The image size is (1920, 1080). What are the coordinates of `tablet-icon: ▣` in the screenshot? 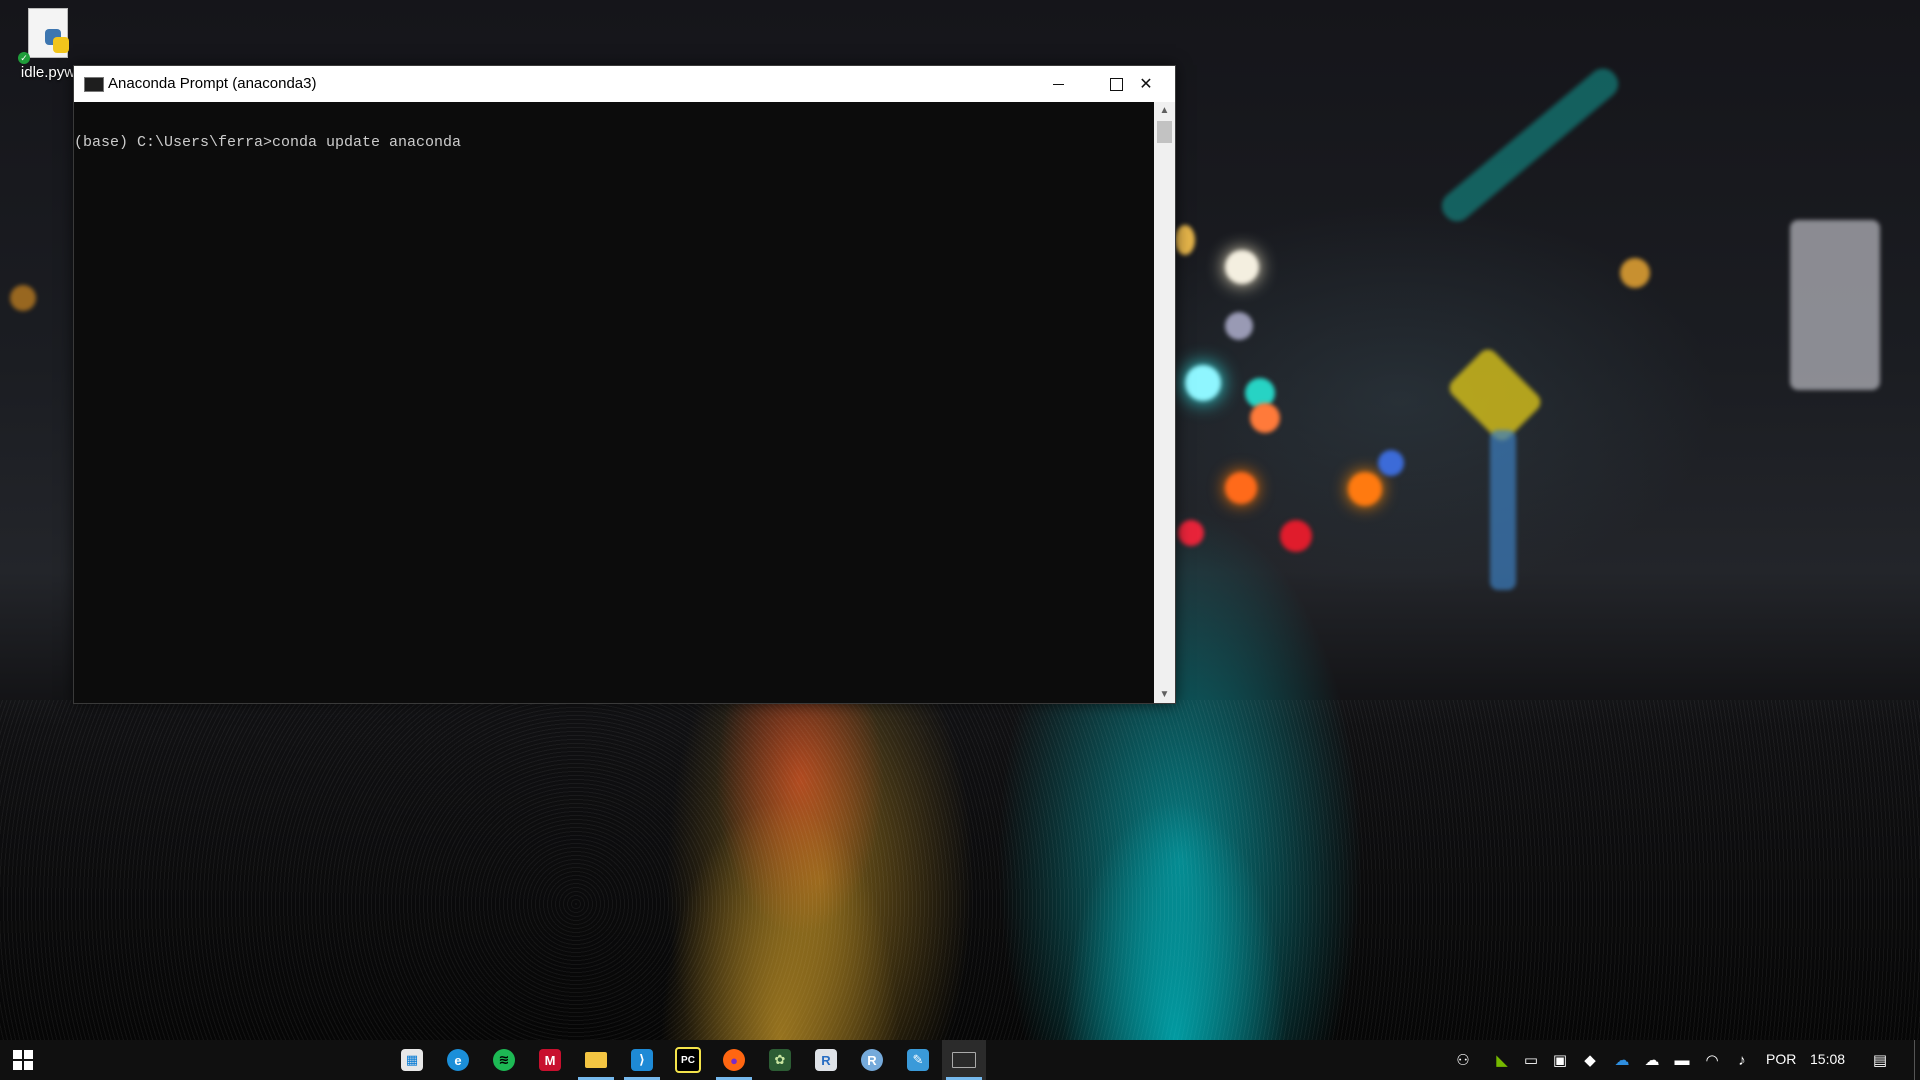 It's located at (1560, 1060).